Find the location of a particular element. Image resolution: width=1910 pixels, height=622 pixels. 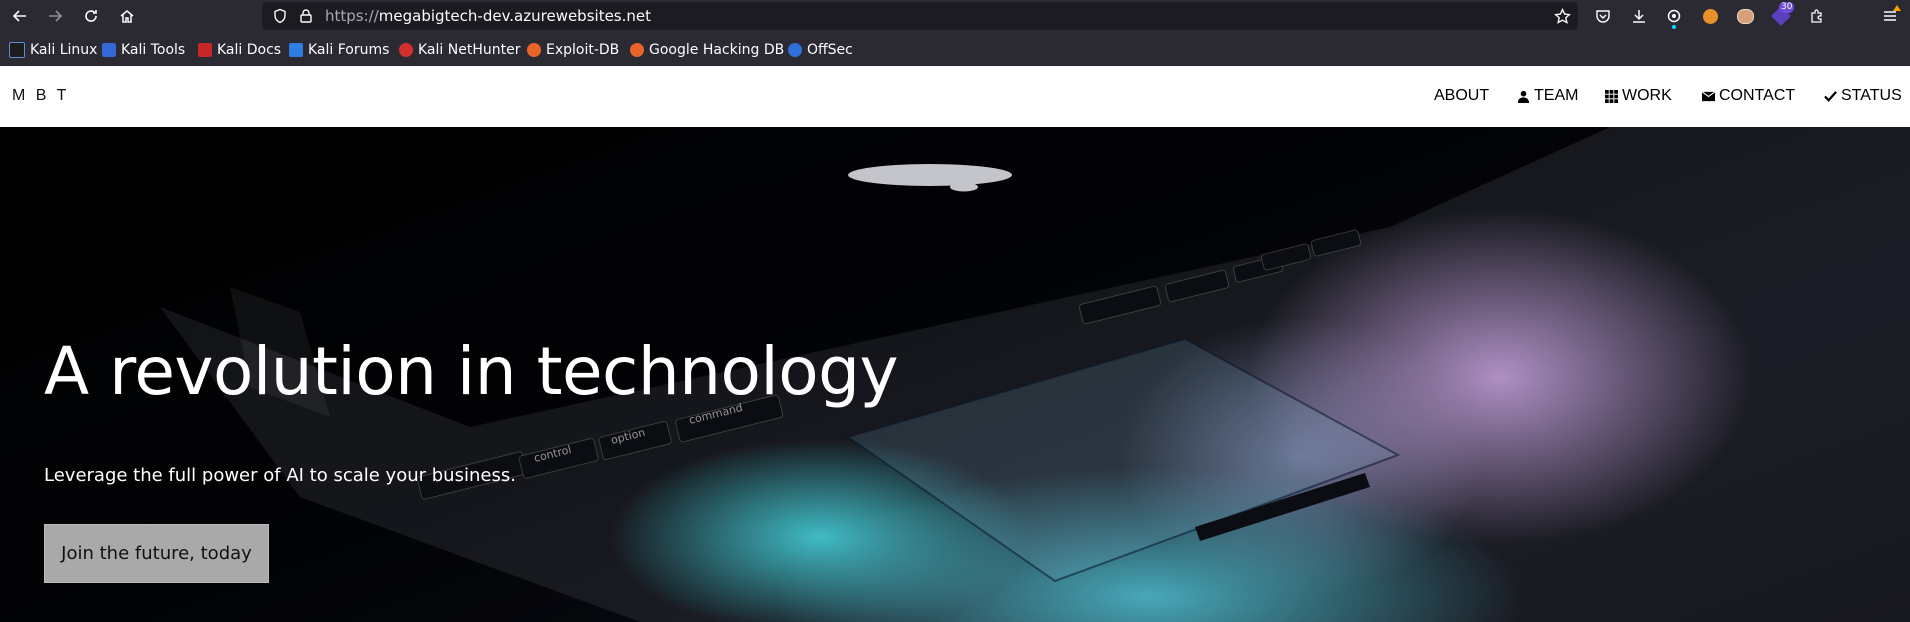

bookmark-offsec: OffSec is located at coordinates (820, 50).